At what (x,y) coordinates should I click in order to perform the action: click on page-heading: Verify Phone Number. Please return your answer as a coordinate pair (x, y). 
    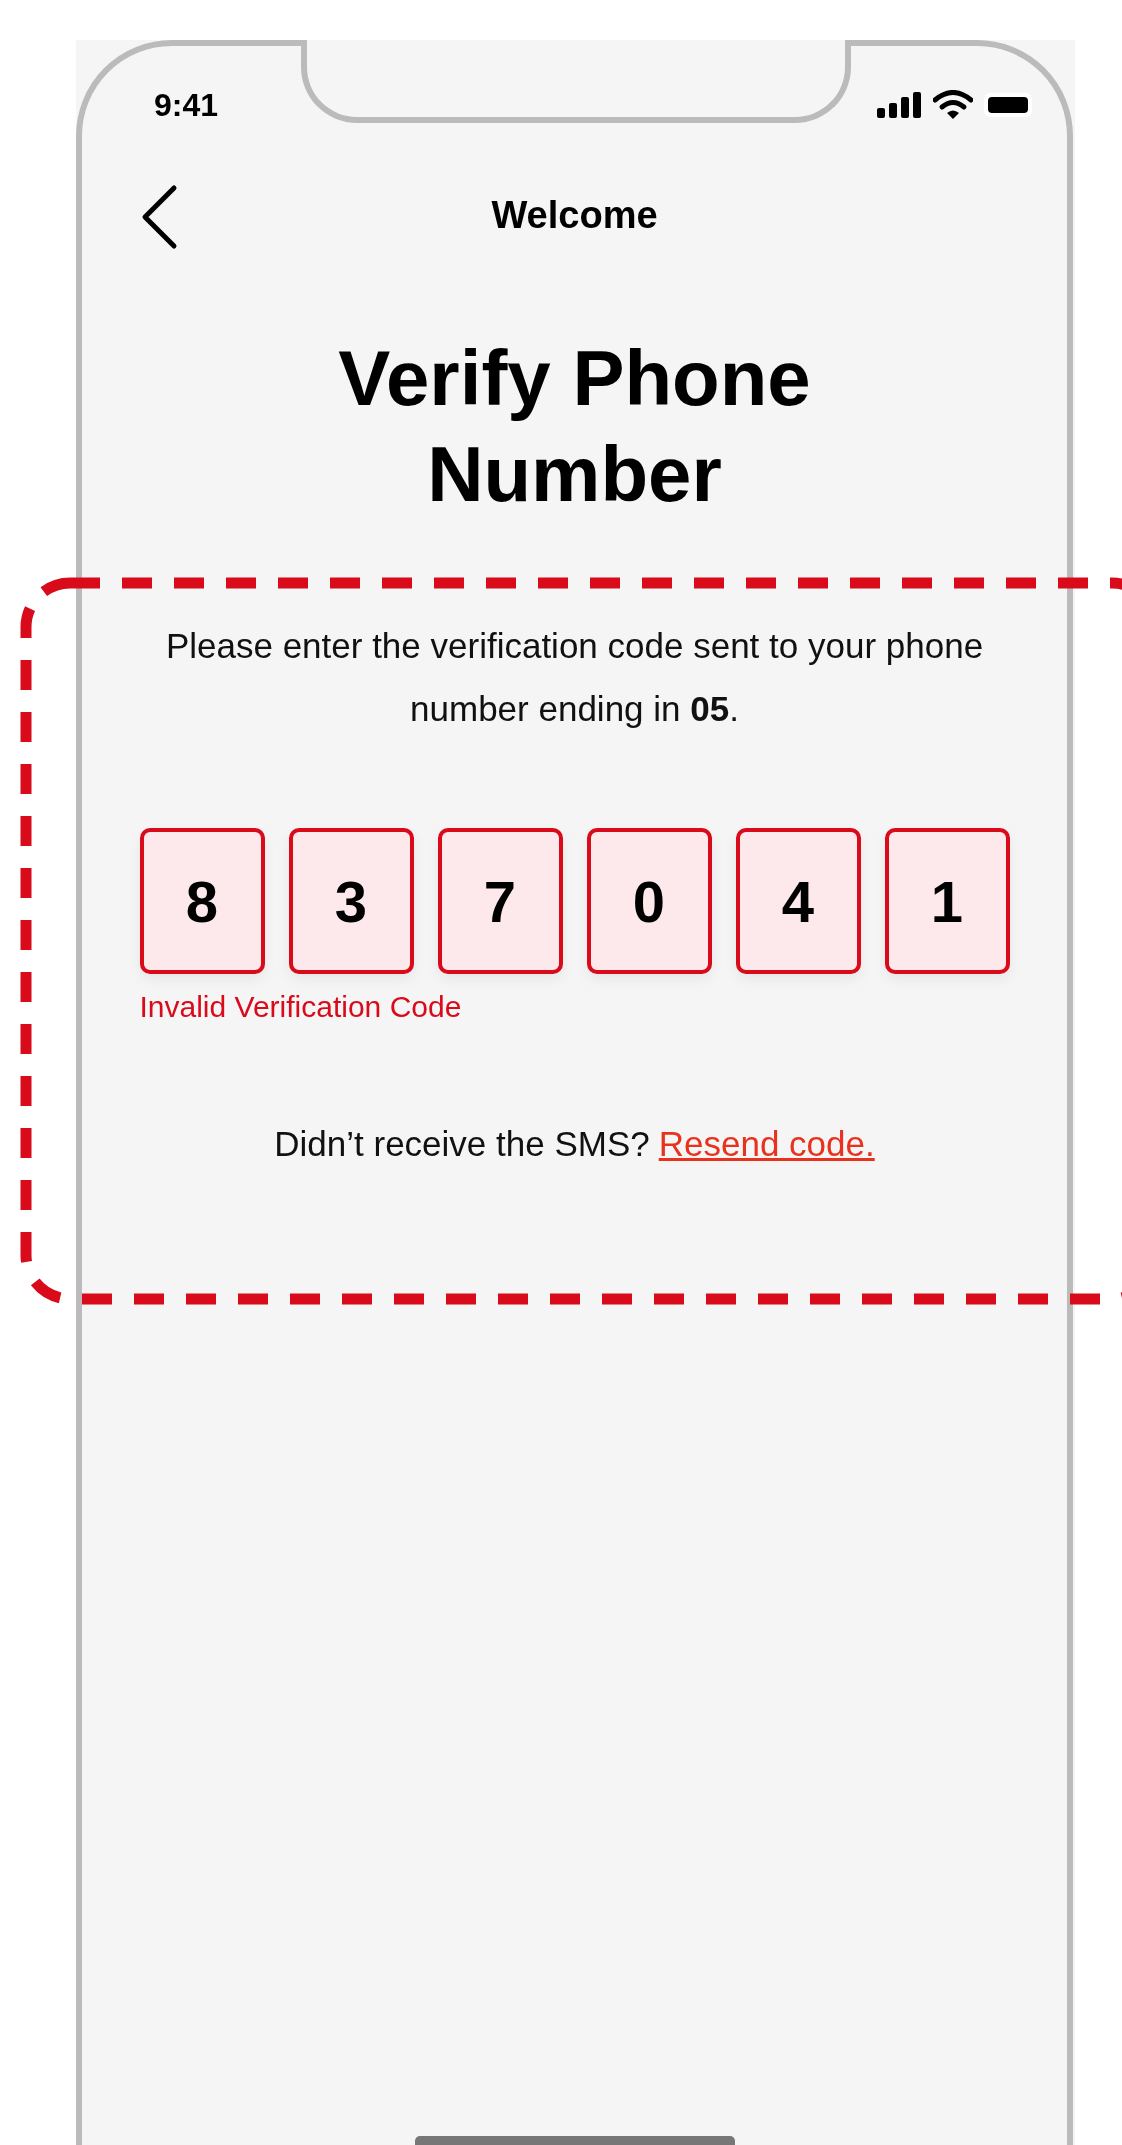
    Looking at the image, I should click on (574, 426).